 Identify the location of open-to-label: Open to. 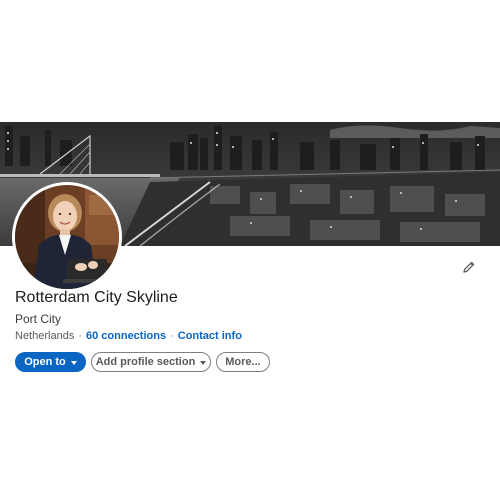
(45, 362).